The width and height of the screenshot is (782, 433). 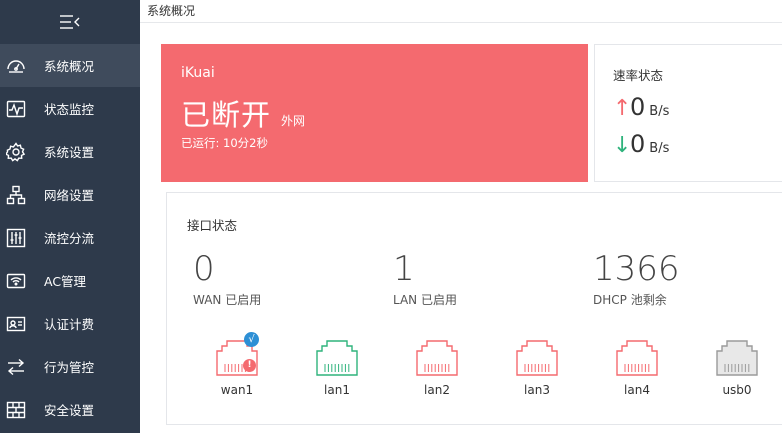 I want to click on port-lan1: lan1, so click(x=337, y=368).